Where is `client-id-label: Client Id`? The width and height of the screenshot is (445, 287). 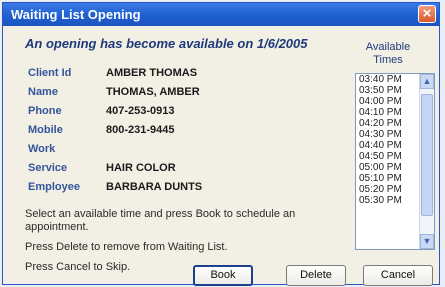 client-id-label: Client Id is located at coordinates (50, 73).